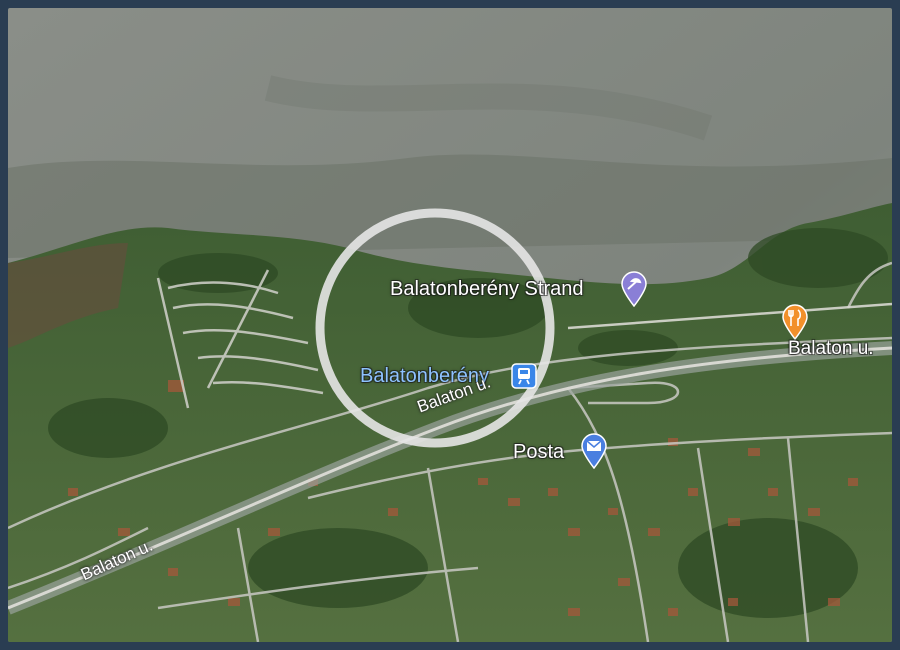 Image resolution: width=900 pixels, height=650 pixels. Describe the element at coordinates (486, 289) in the screenshot. I see `label-strand: Balatonberény Strand` at that location.